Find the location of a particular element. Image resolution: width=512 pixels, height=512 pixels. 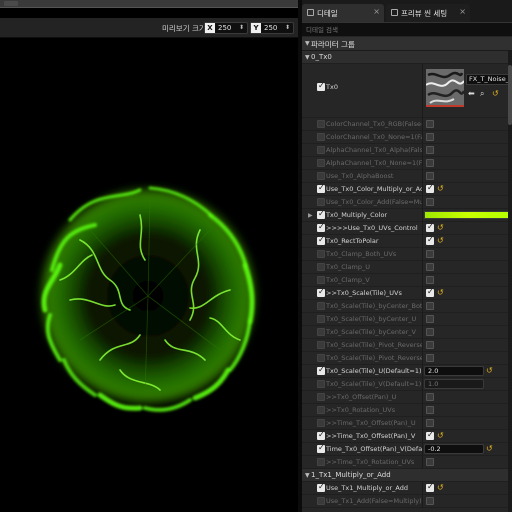

param-row: Tx0_Scale(Tile)_Pivot_Reverse_U is located at coordinates (407, 345).